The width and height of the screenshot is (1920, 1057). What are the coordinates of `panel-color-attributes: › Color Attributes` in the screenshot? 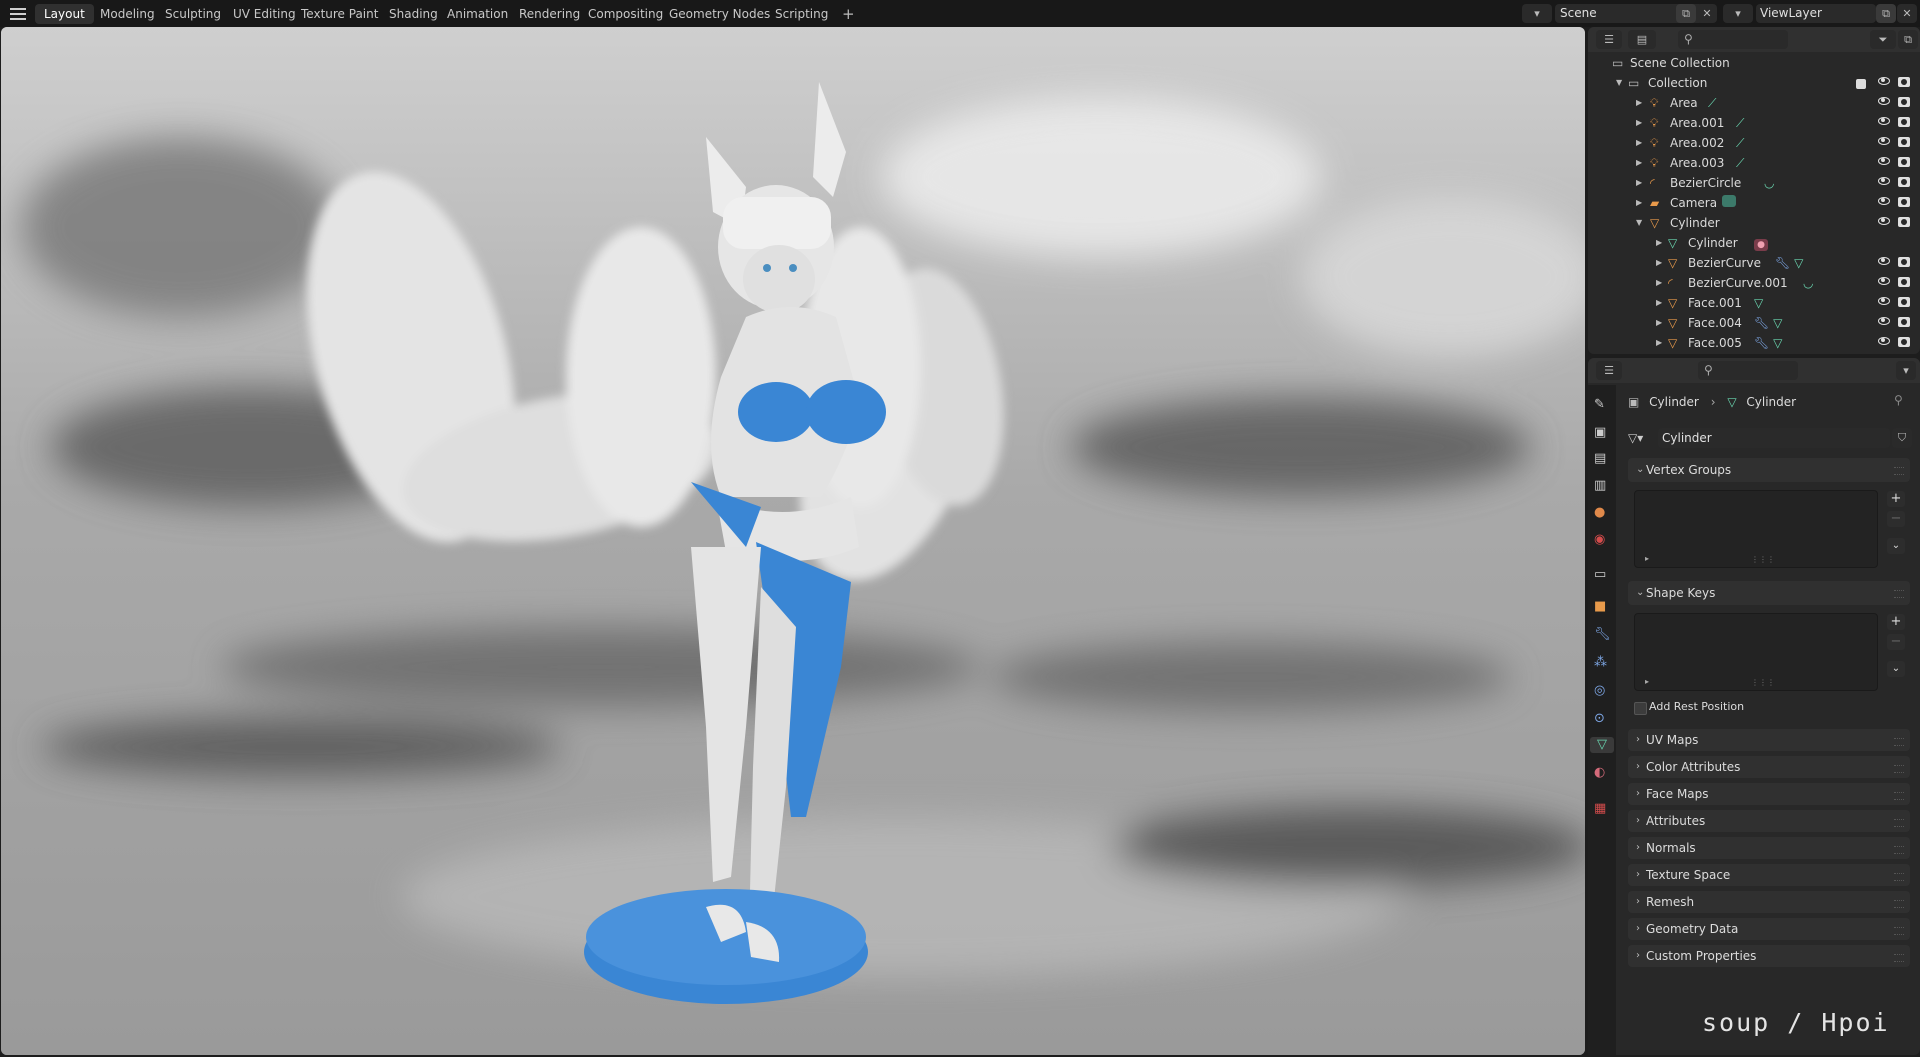 It's located at (1769, 767).